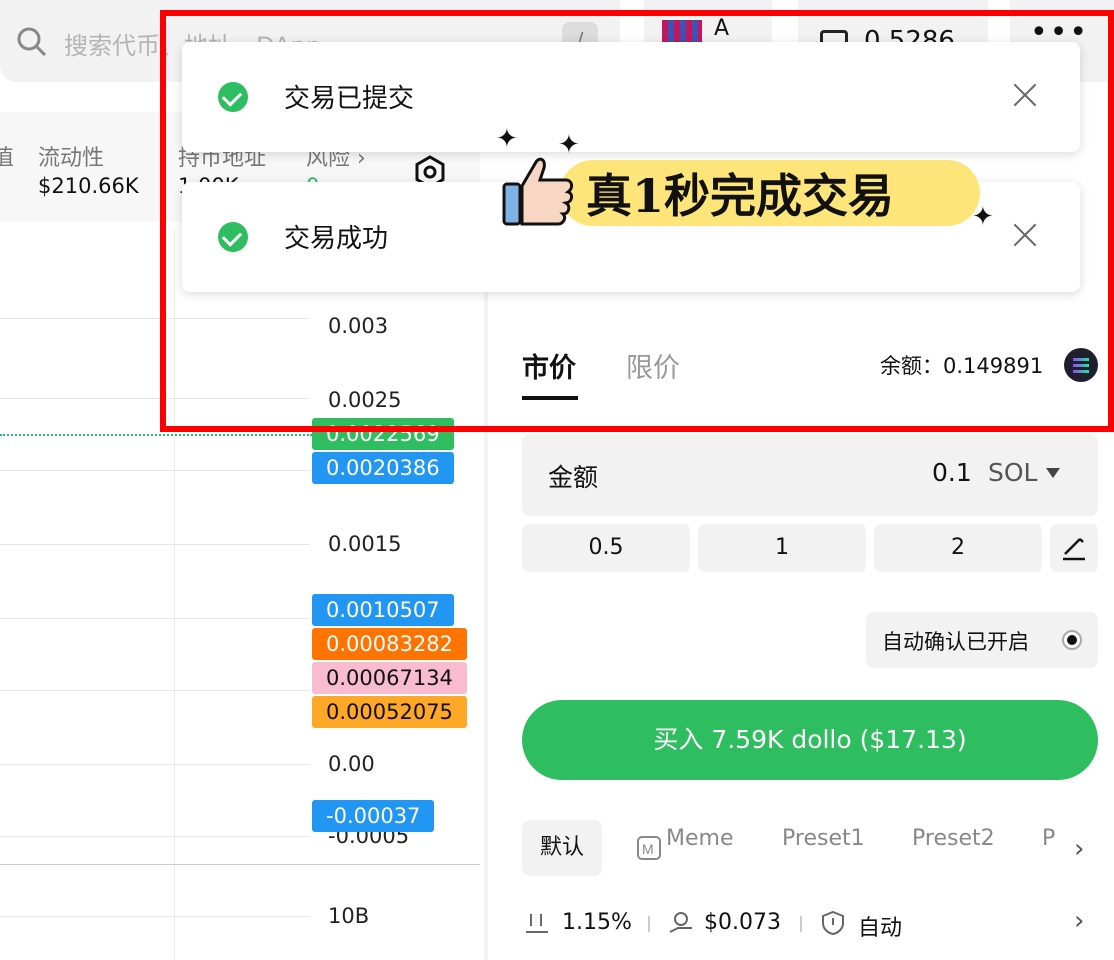 This screenshot has width=1114, height=960. Describe the element at coordinates (1048, 838) in the screenshot. I see `mode-tab-more: P` at that location.